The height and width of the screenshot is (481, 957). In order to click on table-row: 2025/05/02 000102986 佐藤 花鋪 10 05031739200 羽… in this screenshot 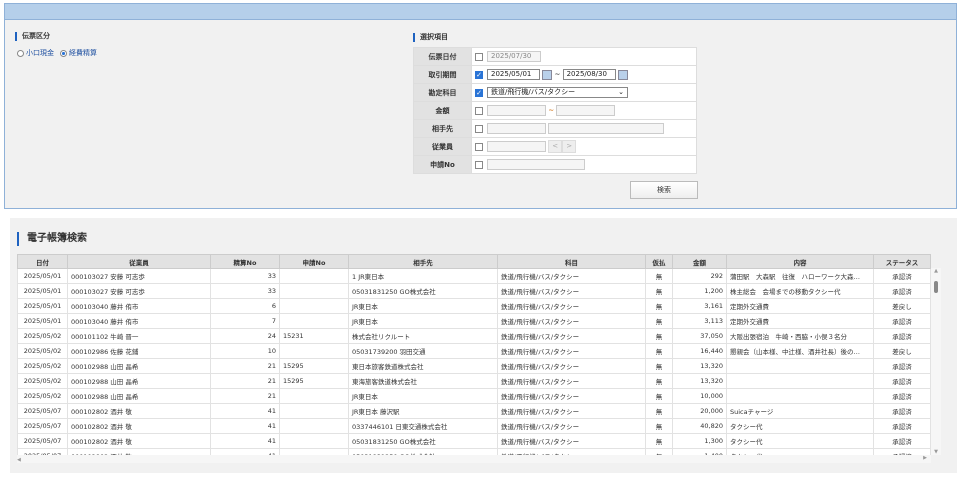, I will do `click(474, 351)`.